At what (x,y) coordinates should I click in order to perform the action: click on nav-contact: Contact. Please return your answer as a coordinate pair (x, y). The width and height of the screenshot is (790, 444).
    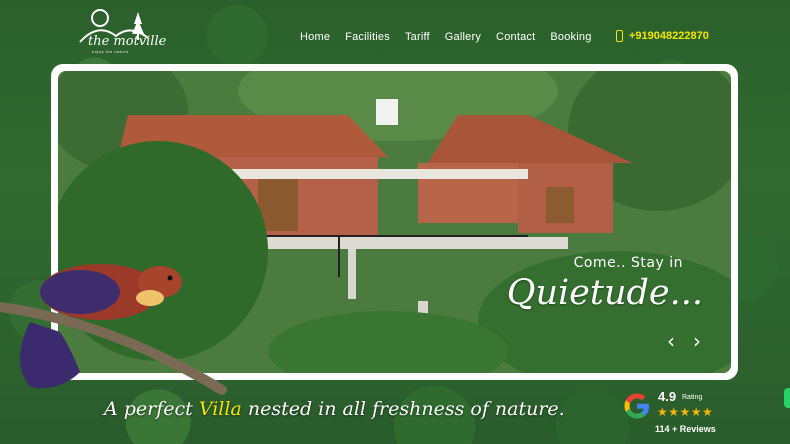
    Looking at the image, I should click on (515, 37).